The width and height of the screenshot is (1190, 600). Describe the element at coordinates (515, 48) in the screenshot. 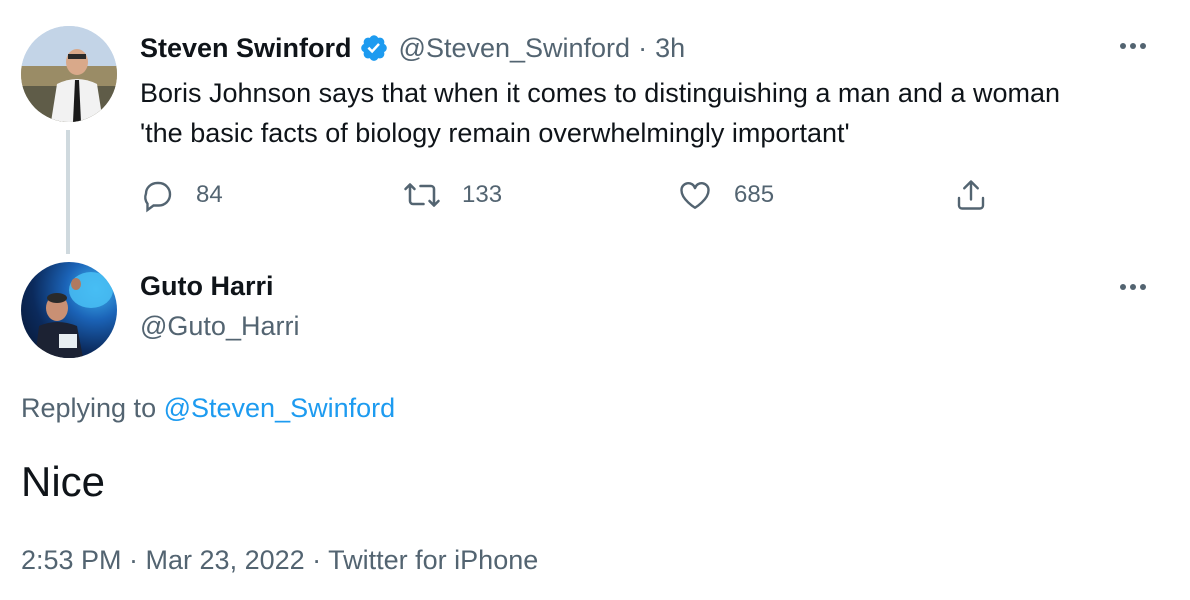

I see `handle: @Steven_Swinford` at that location.